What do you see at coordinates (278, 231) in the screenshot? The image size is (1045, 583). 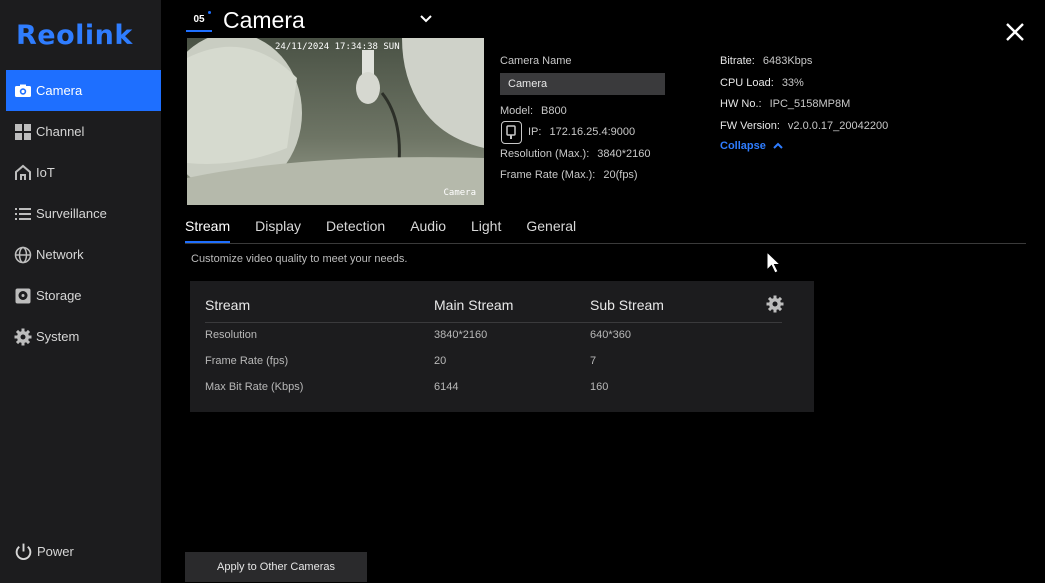 I see `tab-display: Display` at bounding box center [278, 231].